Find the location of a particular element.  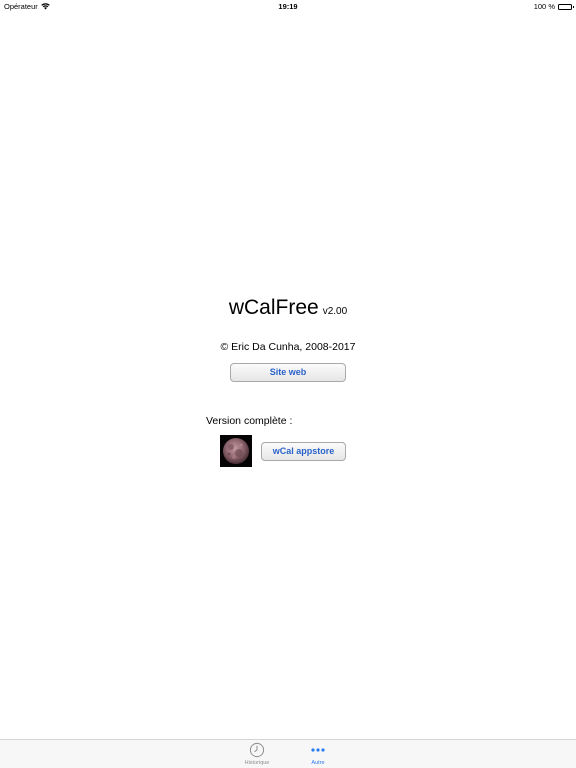

battery-icon is located at coordinates (566, 6).